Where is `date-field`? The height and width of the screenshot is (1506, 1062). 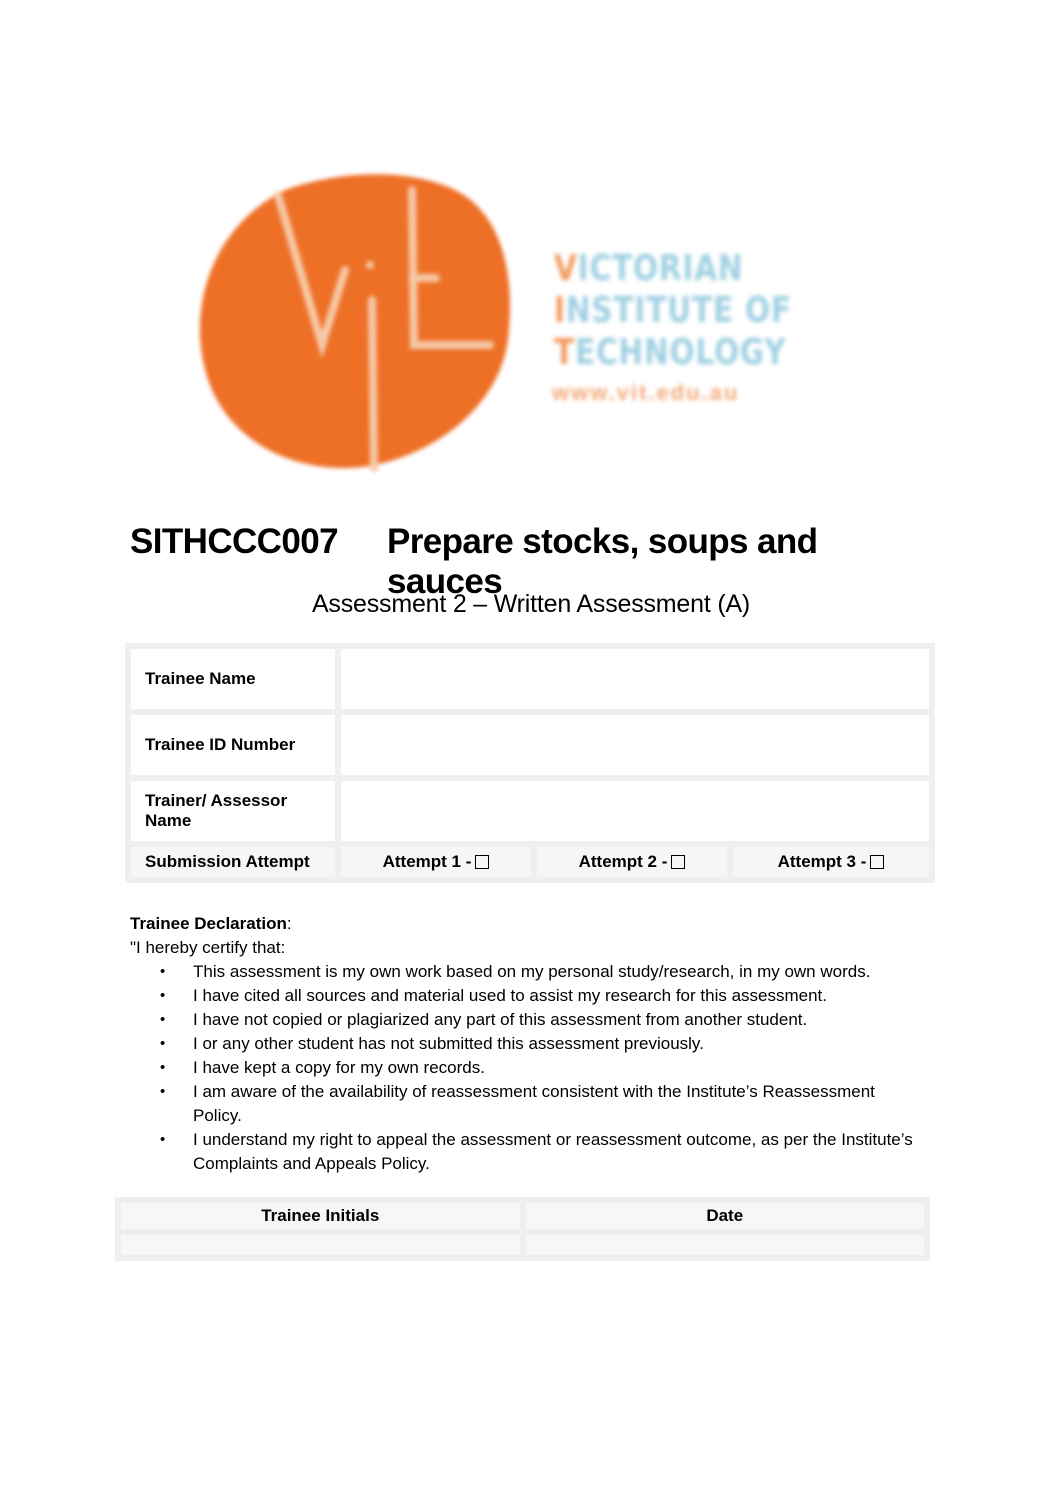
date-field is located at coordinates (724, 1245).